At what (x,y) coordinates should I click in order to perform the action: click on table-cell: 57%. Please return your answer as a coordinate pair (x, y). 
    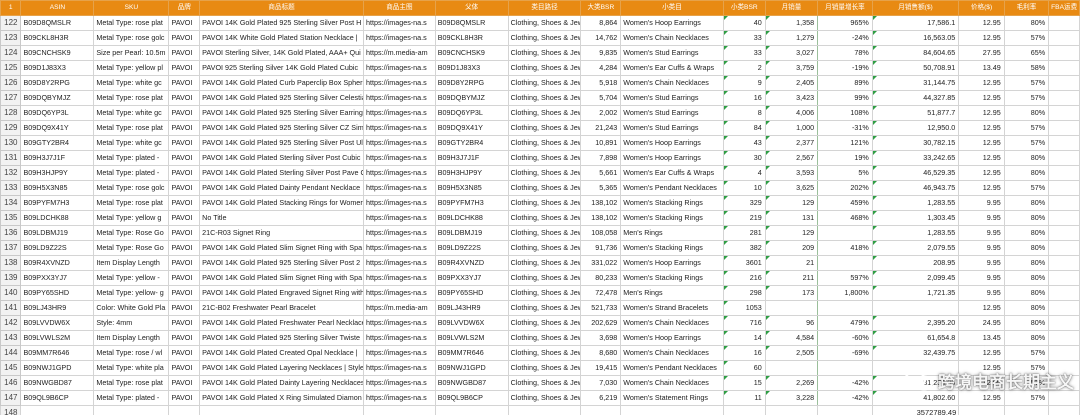
    Looking at the image, I should click on (1026, 368).